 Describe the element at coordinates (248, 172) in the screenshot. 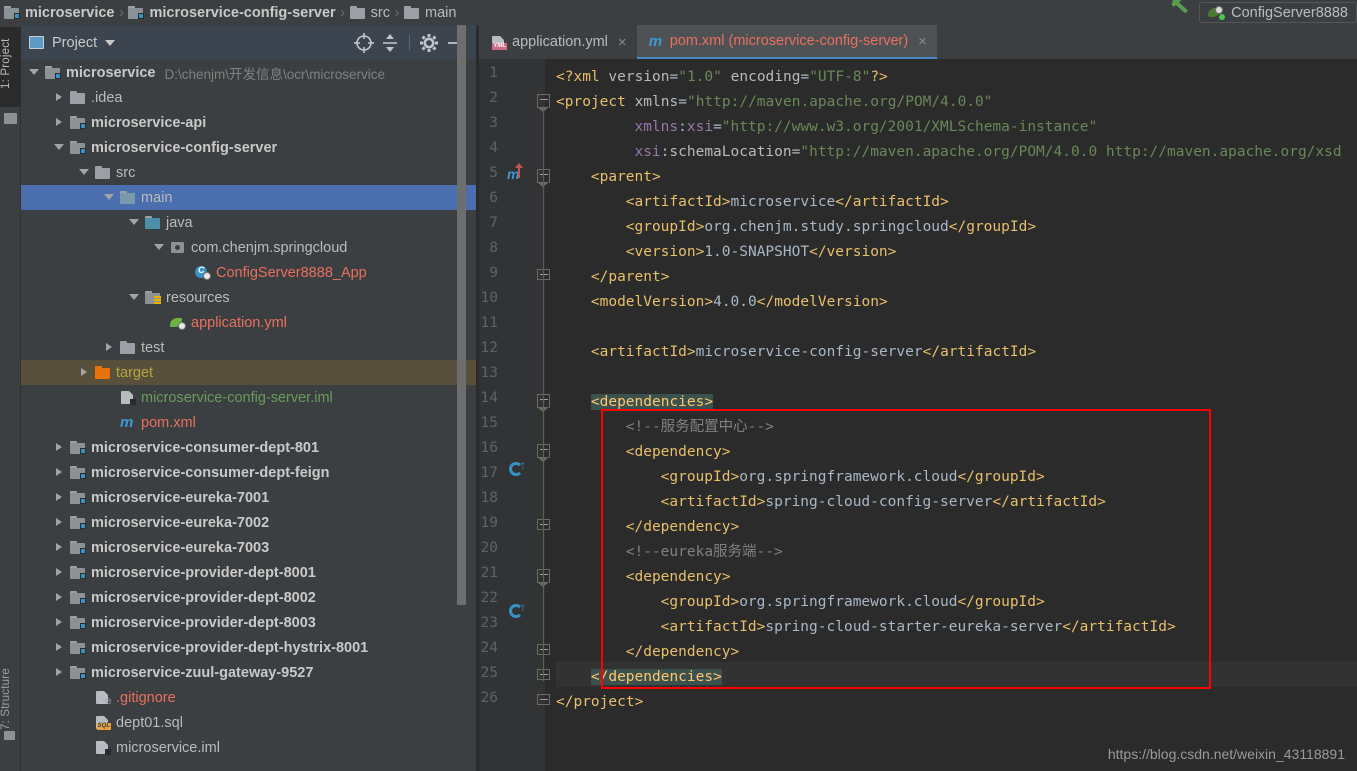

I see `tree-row-src: src` at that location.